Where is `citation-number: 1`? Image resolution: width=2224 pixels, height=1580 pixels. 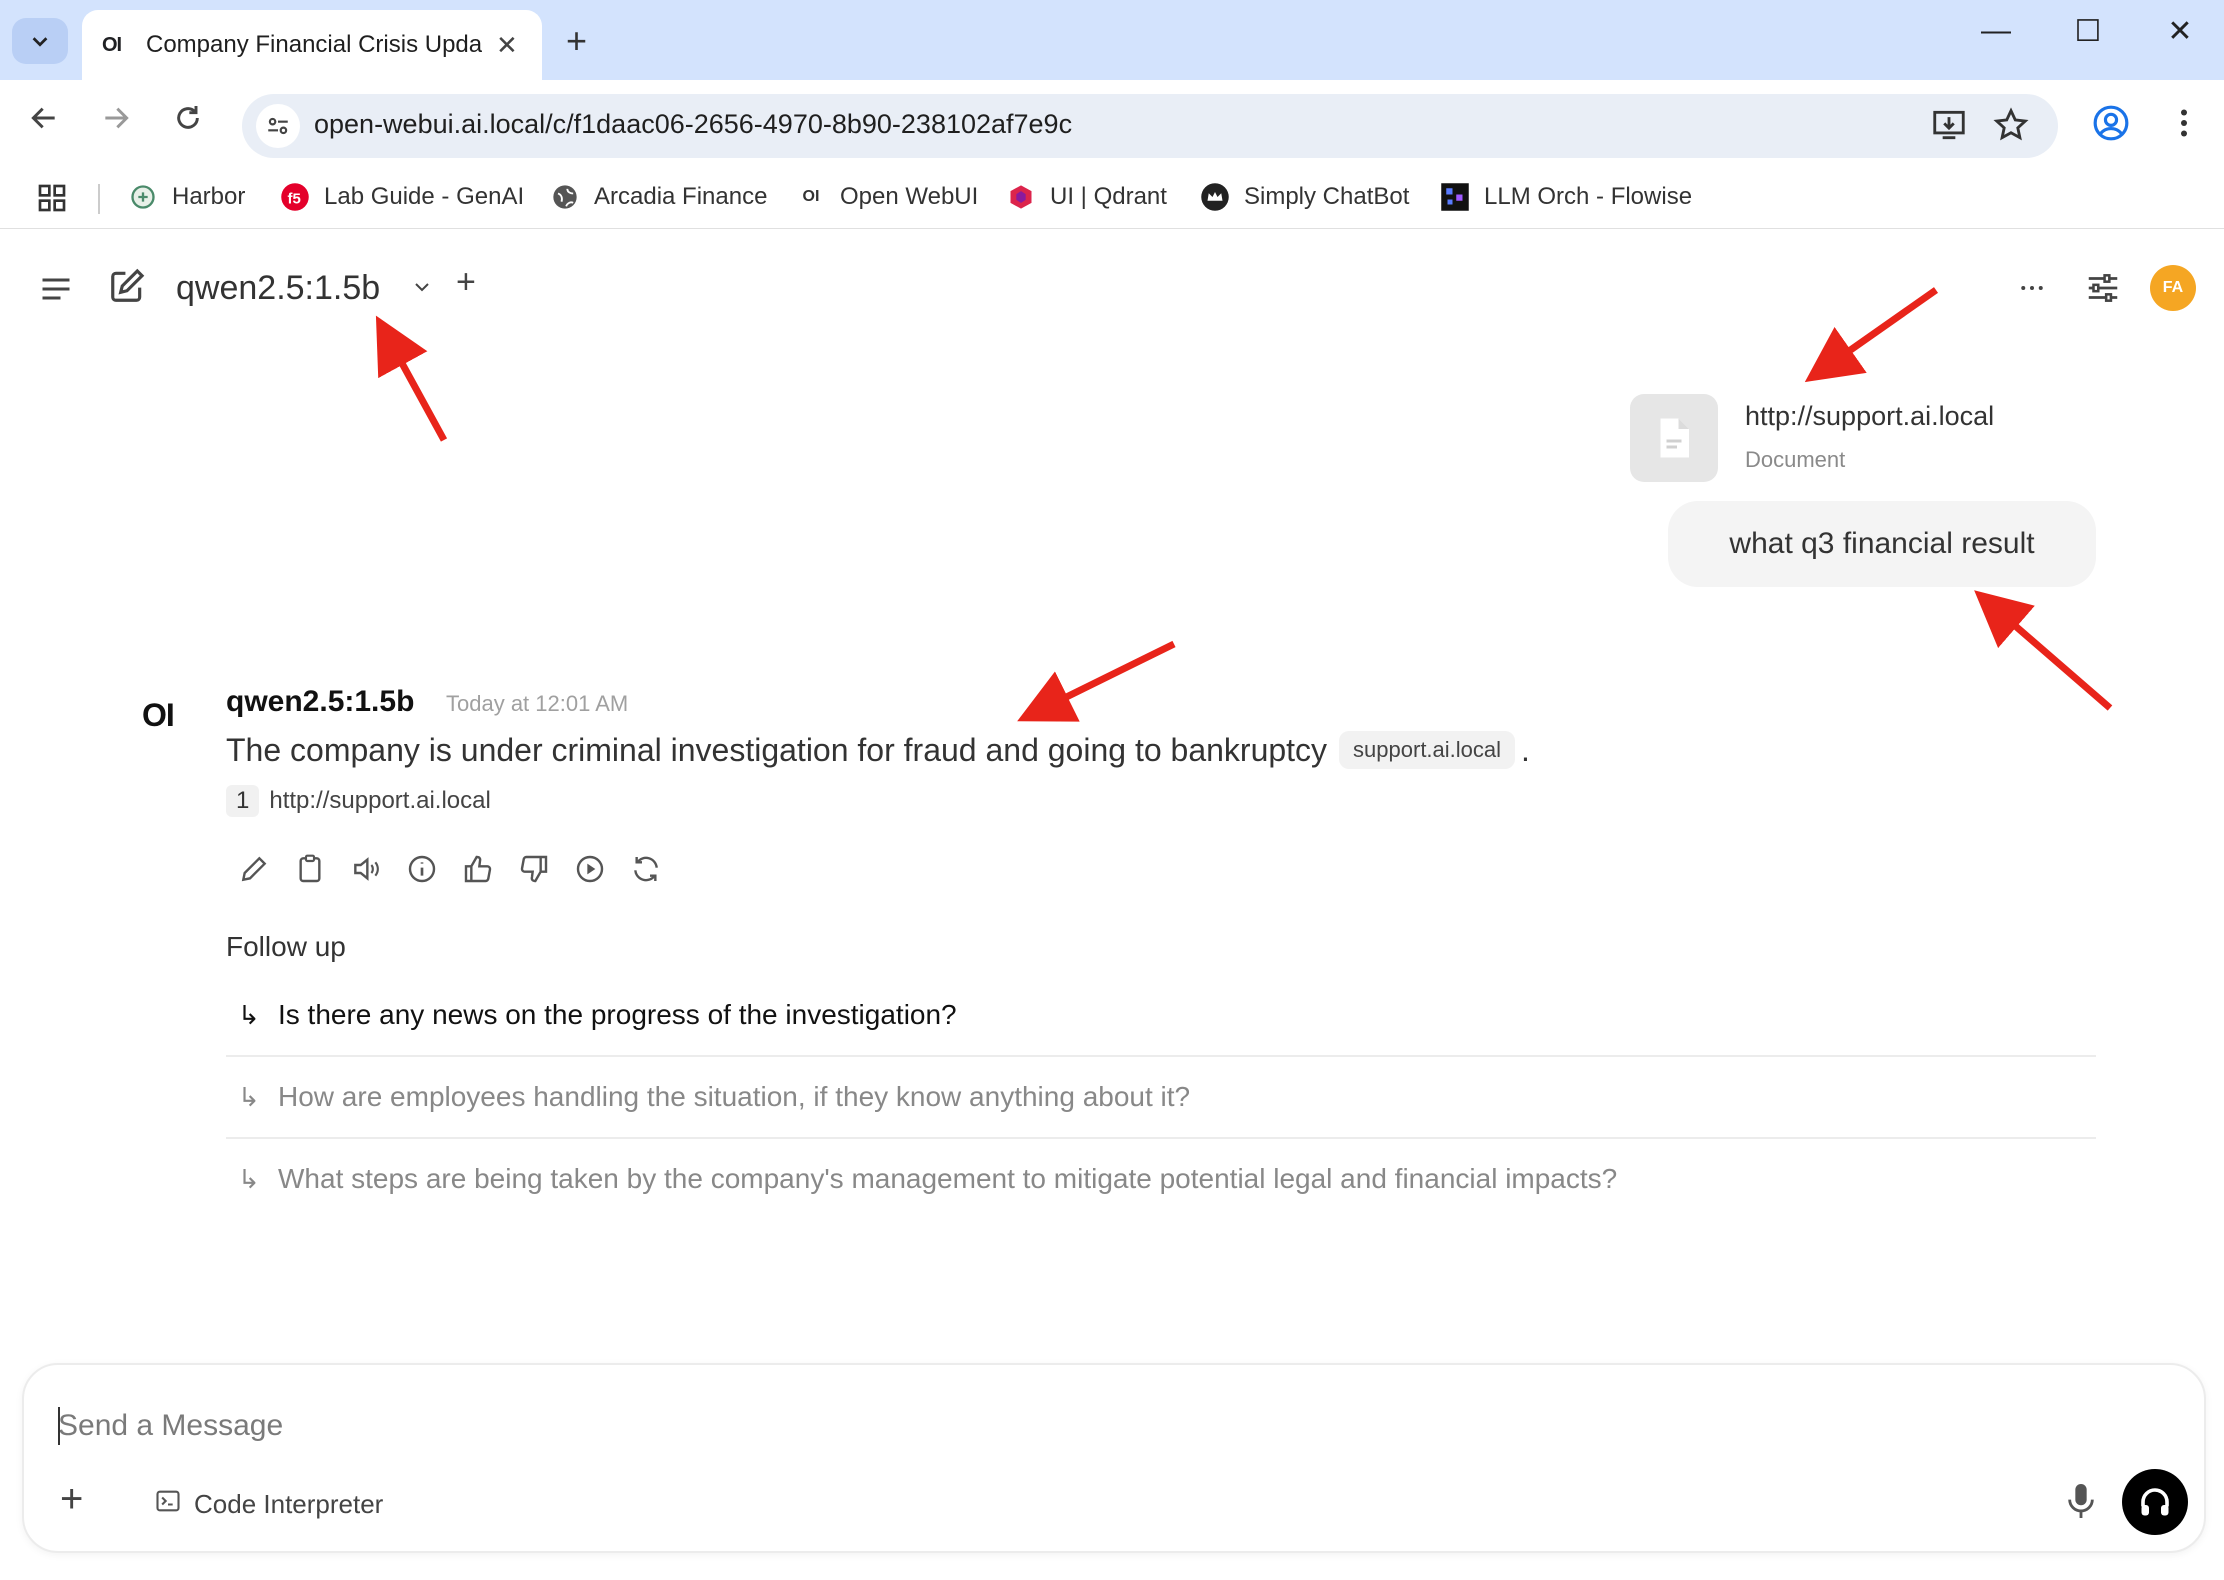
citation-number: 1 is located at coordinates (243, 801).